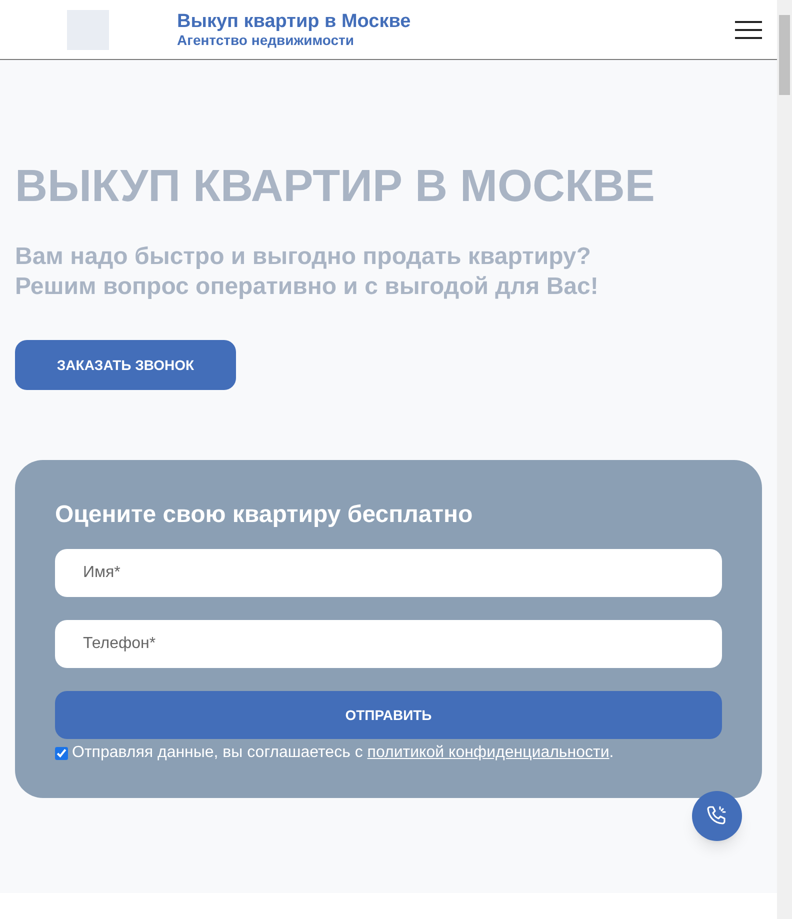 The height and width of the screenshot is (919, 792). I want to click on hero-subtitle: Вам надо быстро и выгодно продать квартиру? Решим вопрос оперативно и с выгодой для Вас!, so click(307, 272).